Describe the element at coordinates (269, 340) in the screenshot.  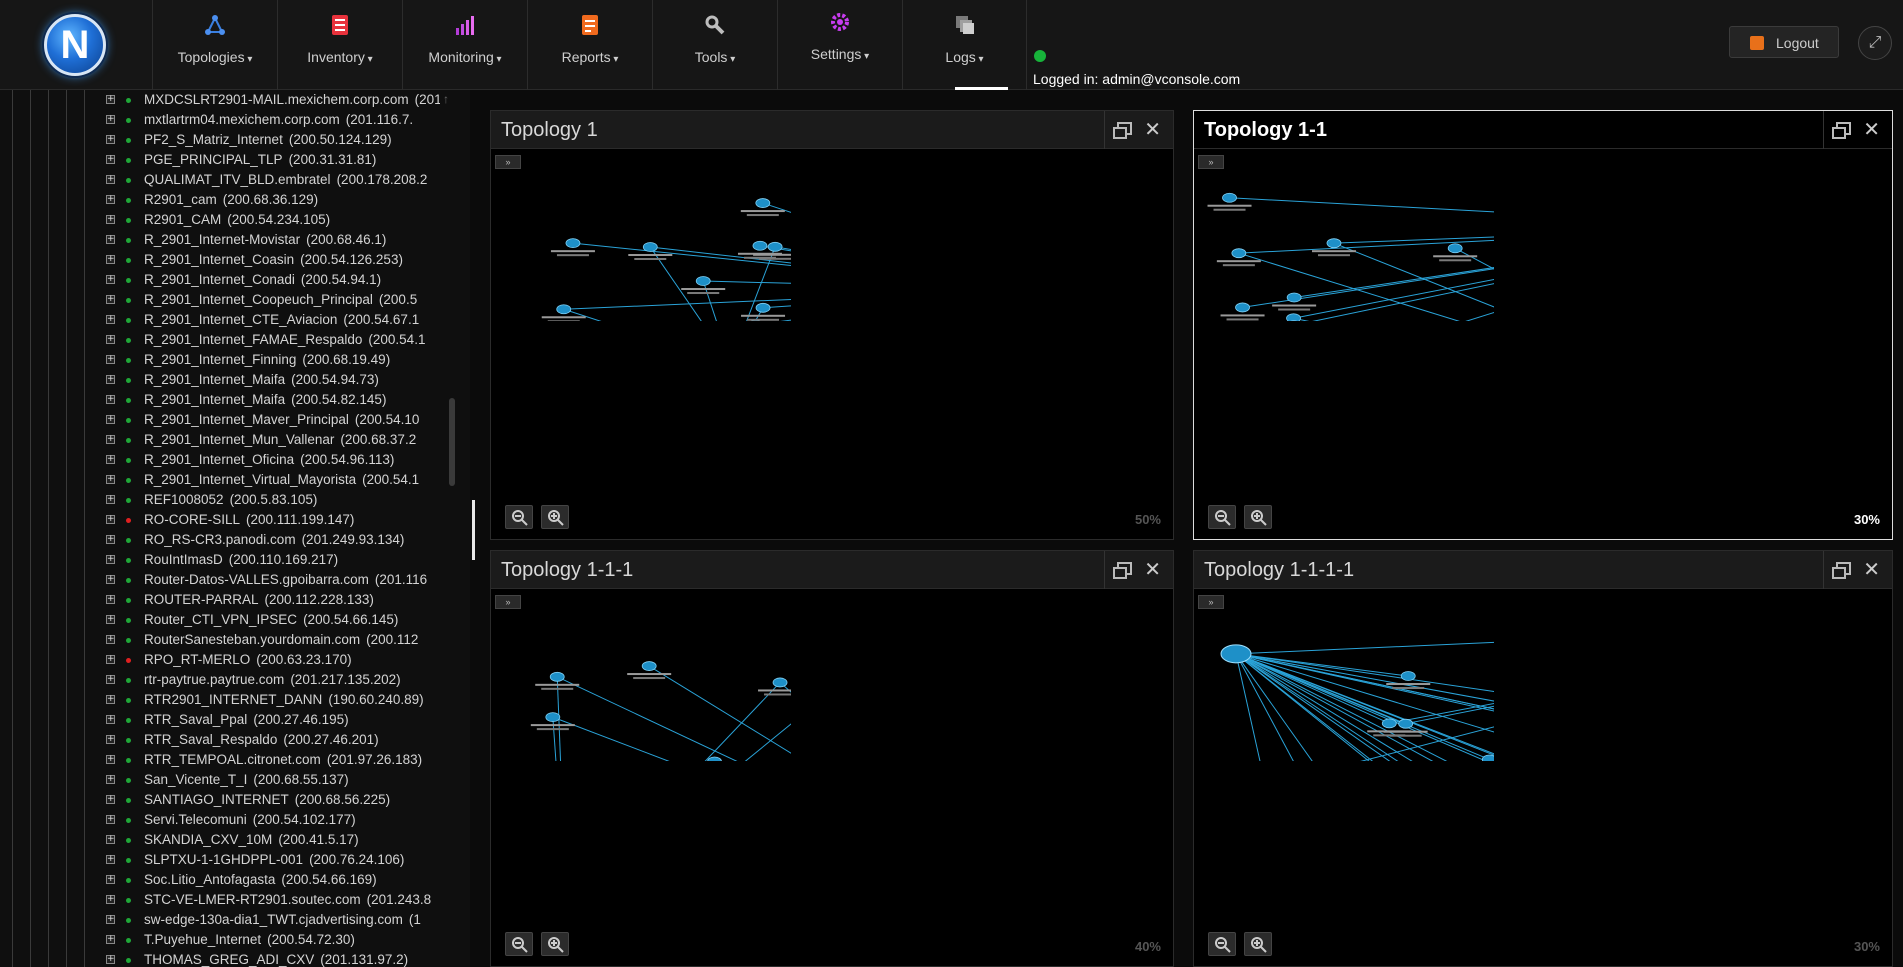
I see `tree-item: + R_2901_Internet_FAMAE_Respaldo (200.54.1` at that location.